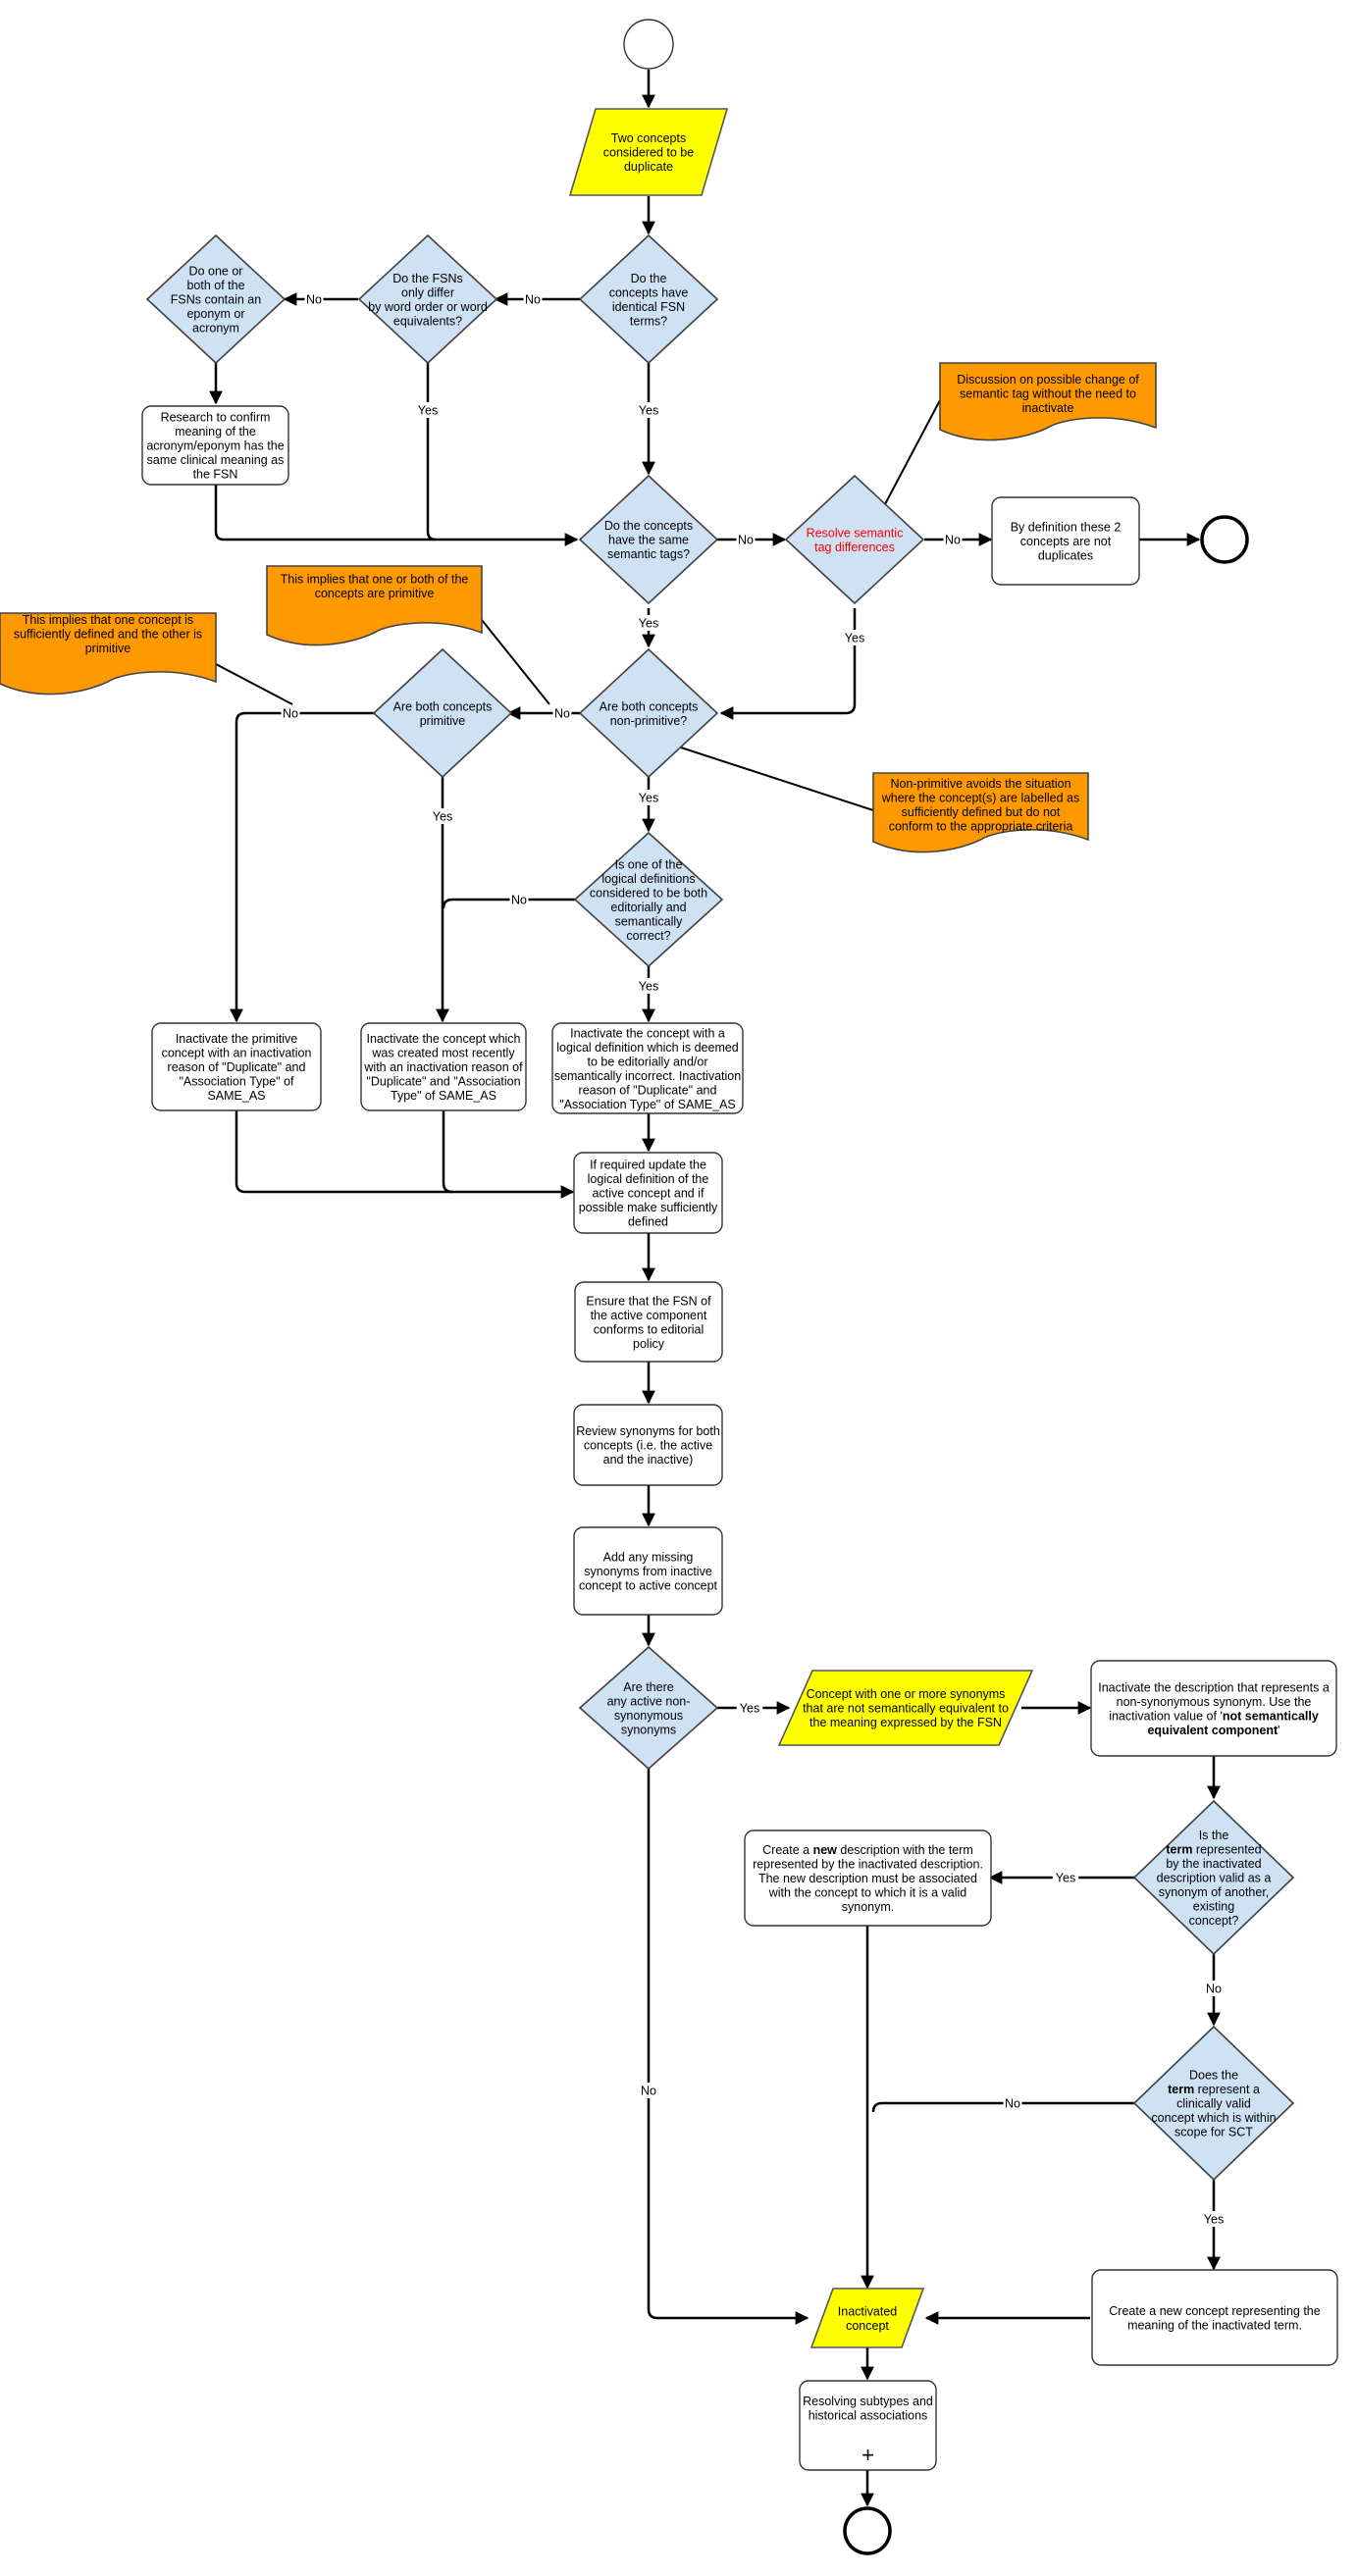  I want to click on inactivate-recent-text-line: was created most recently, so click(443, 1053).